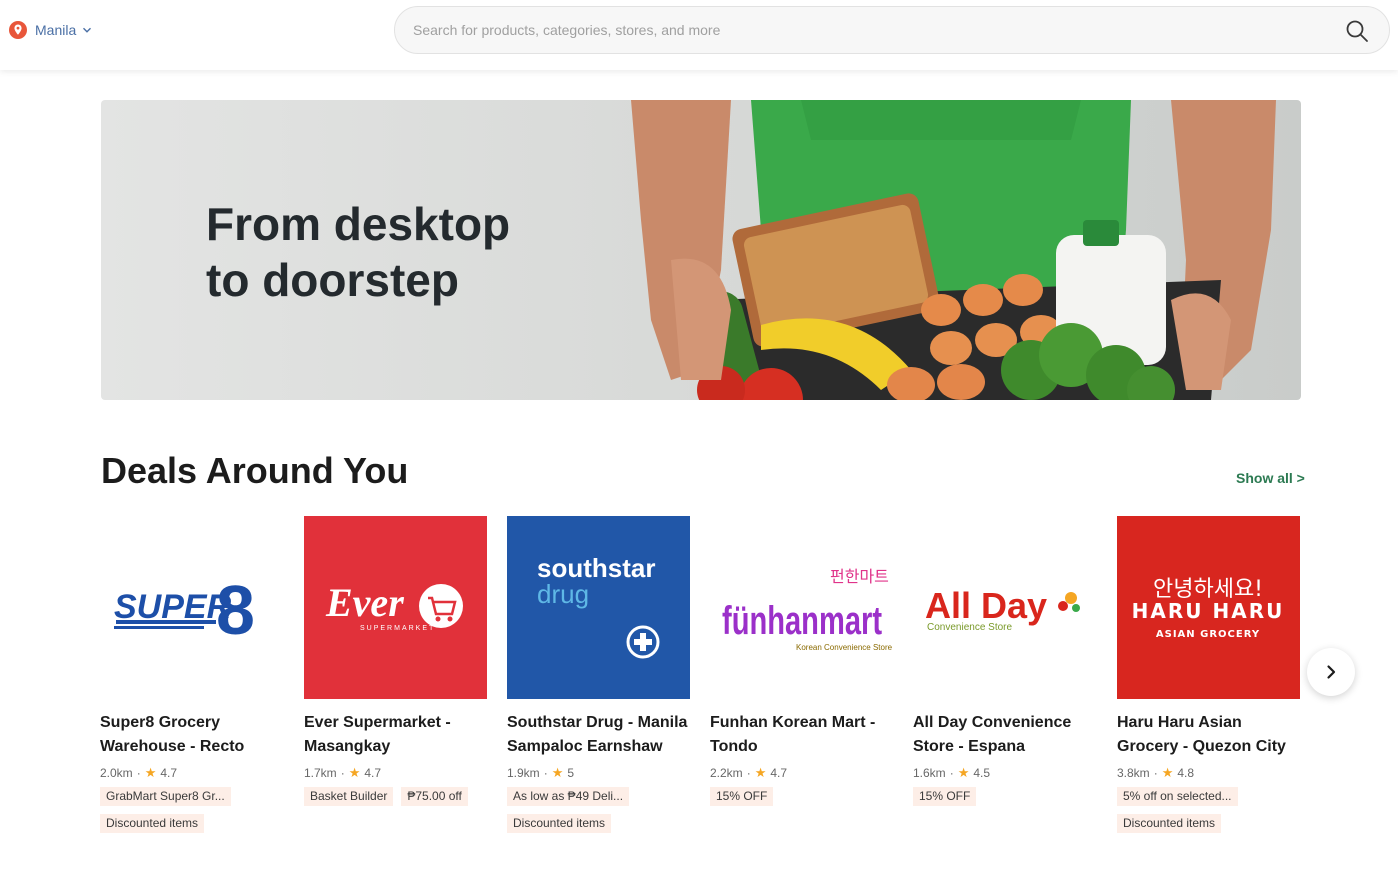  Describe the element at coordinates (859, 576) in the screenshot. I see `svg-text: 펀한마트` at that location.